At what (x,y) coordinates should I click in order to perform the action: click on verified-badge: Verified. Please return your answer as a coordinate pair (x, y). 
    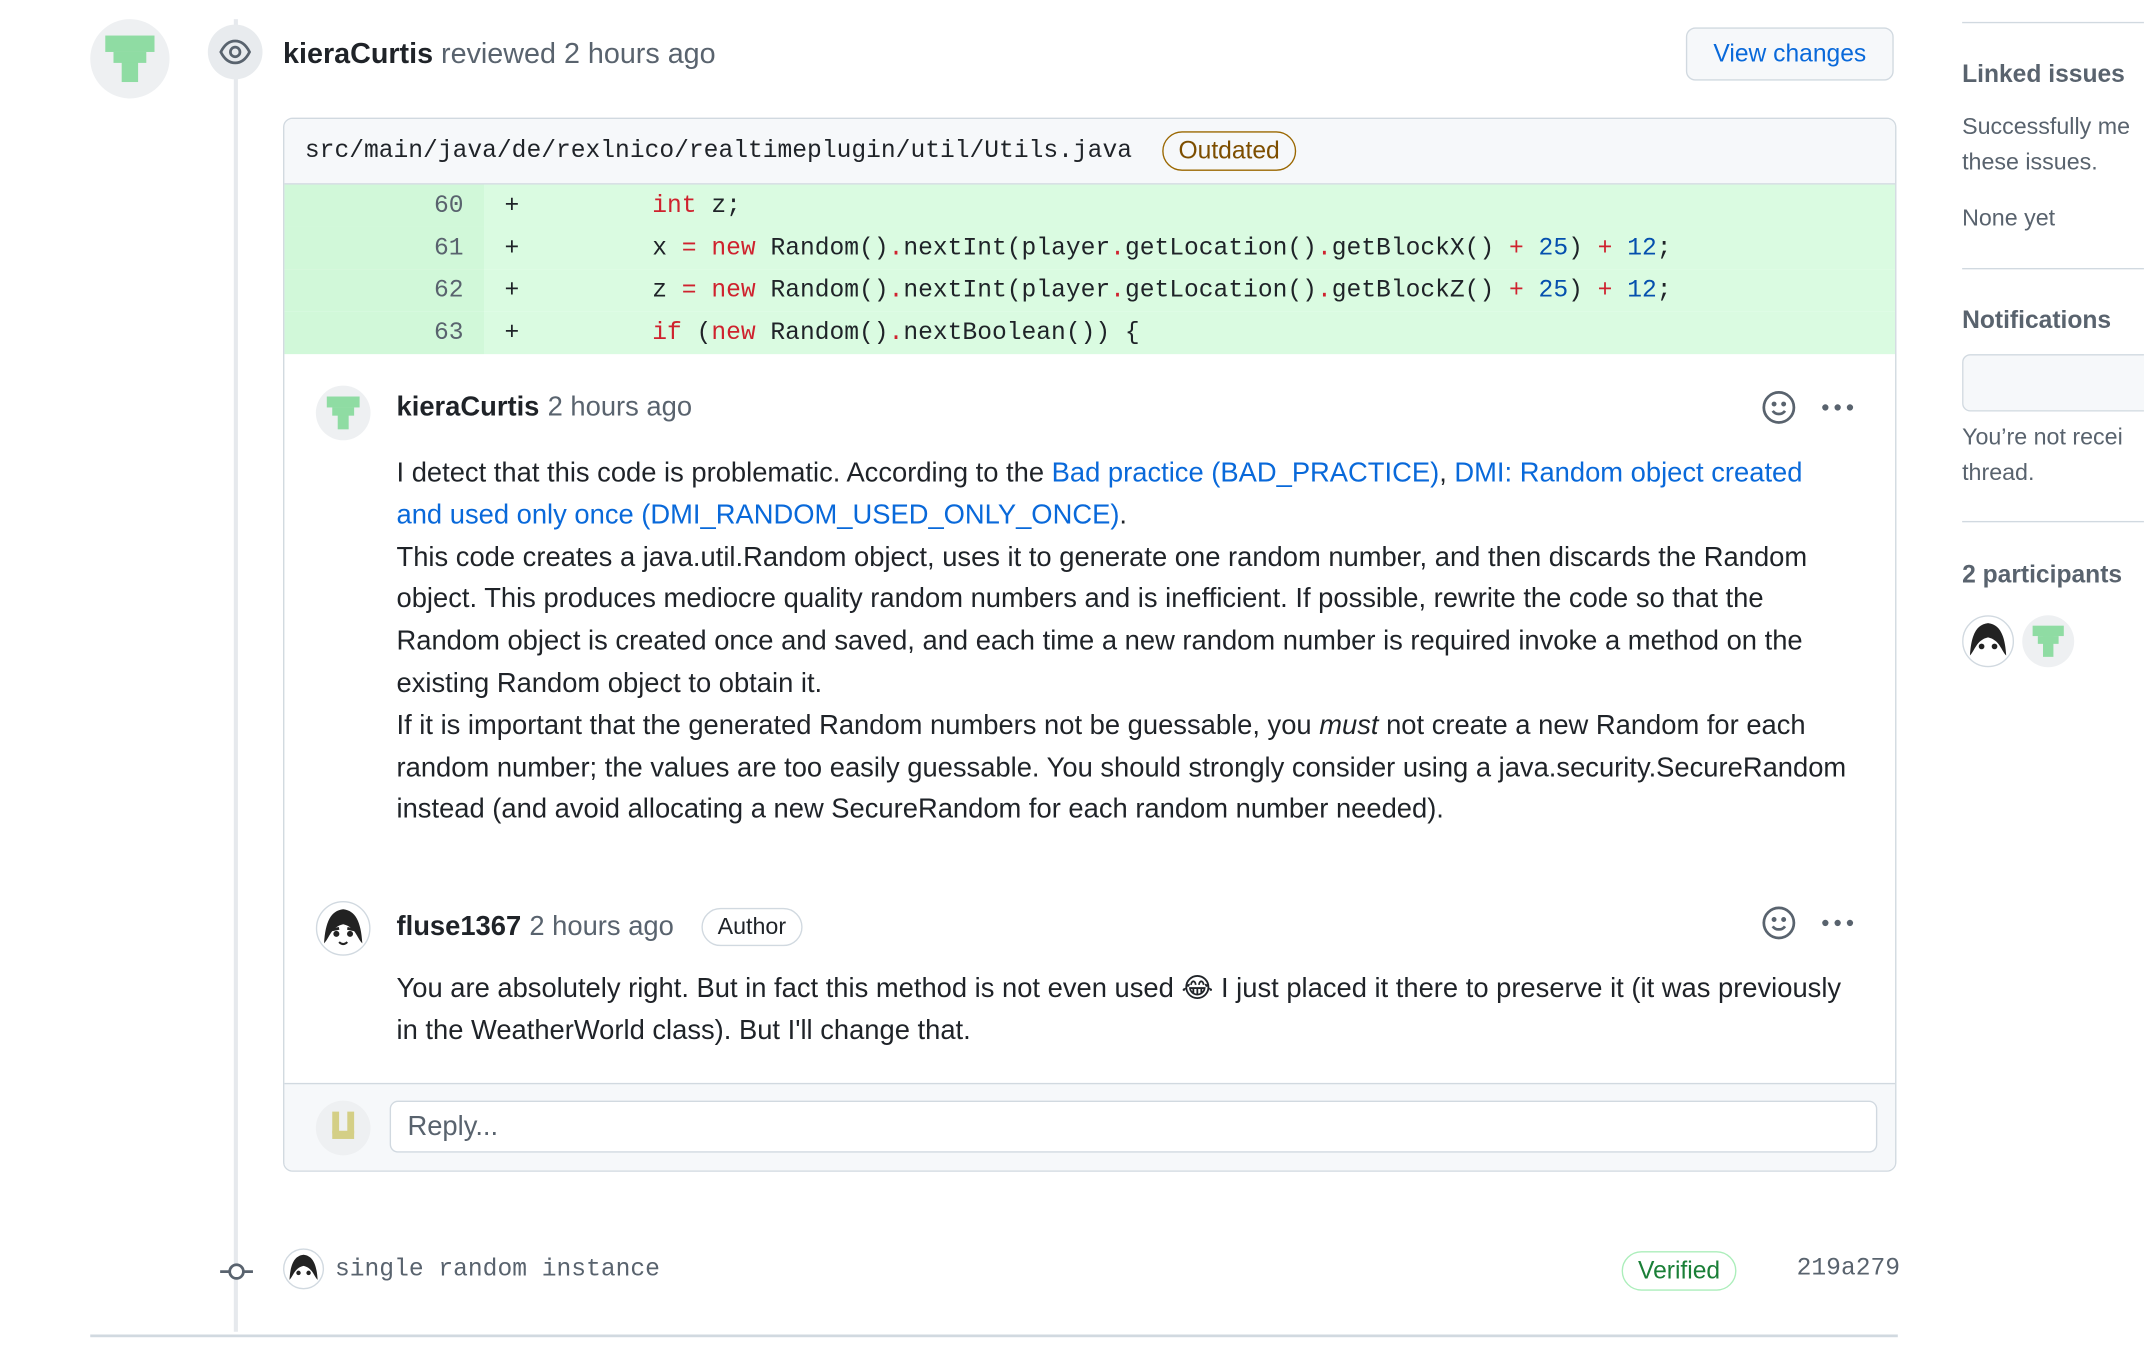
    Looking at the image, I should click on (1679, 1271).